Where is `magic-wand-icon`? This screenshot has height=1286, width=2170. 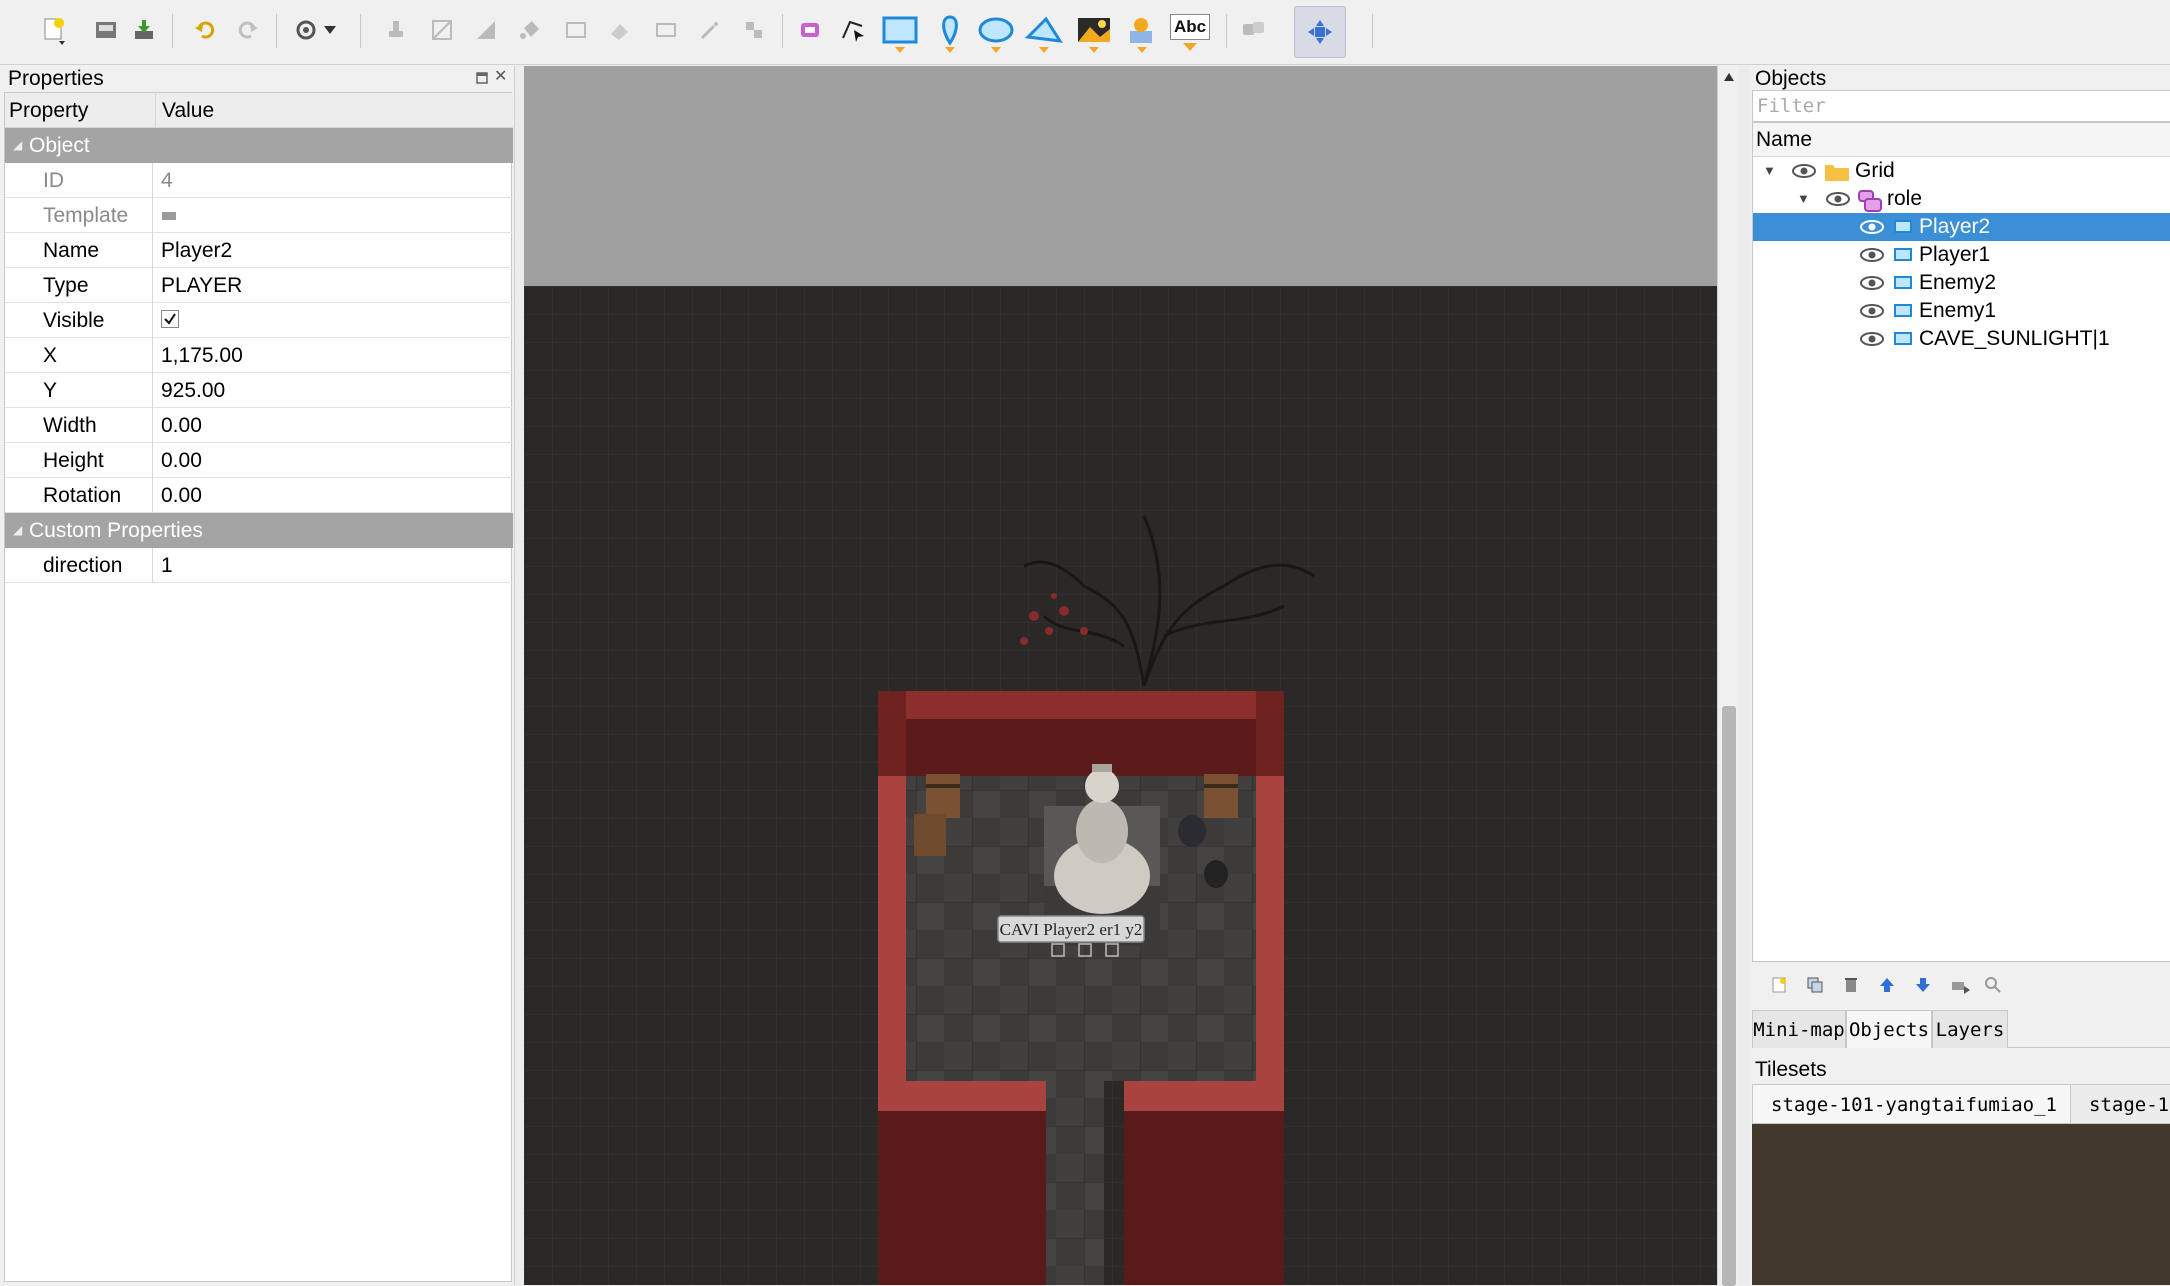
magic-wand-icon is located at coordinates (710, 30).